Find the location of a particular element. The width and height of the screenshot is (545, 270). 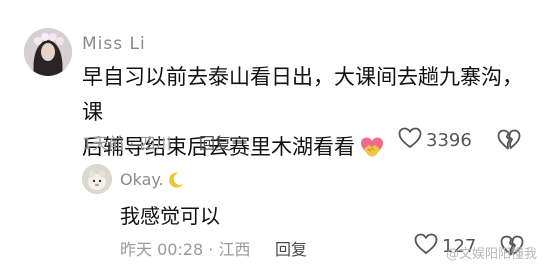

reply-username-row: Okay. is located at coordinates (152, 179).